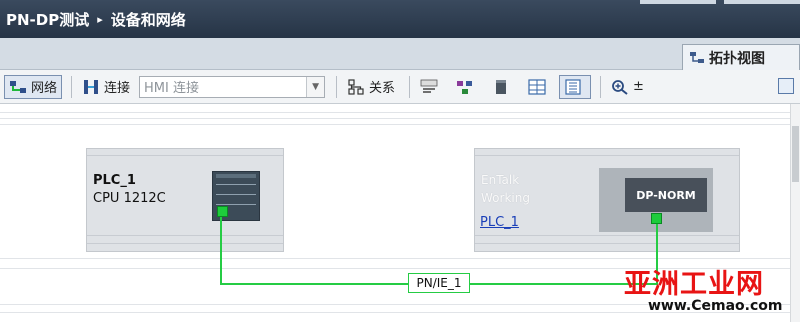 The width and height of the screenshot is (800, 322). What do you see at coordinates (18, 87) in the screenshot?
I see `network-icon` at bounding box center [18, 87].